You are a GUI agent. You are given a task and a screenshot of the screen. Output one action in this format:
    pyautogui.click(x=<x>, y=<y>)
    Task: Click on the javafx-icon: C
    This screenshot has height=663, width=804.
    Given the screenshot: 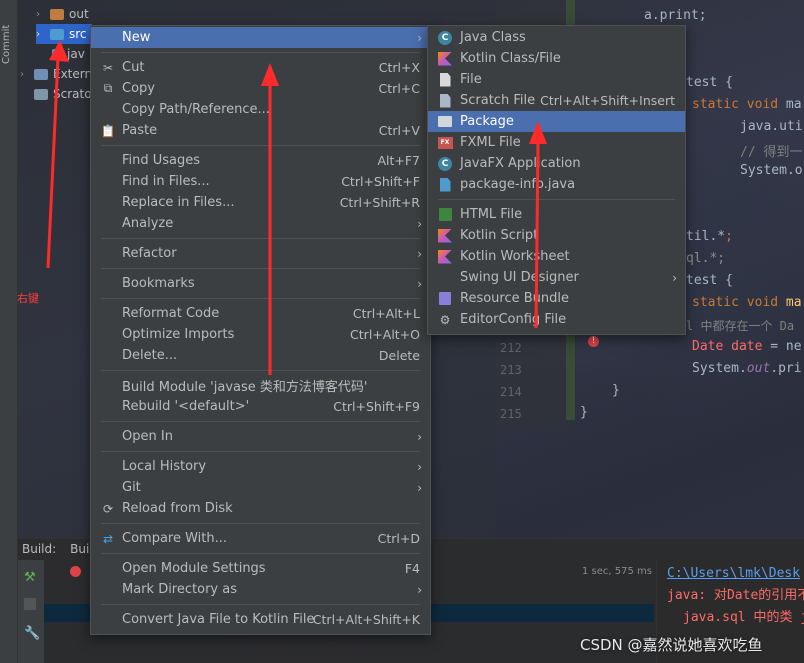 What is the action you would take?
    pyautogui.click(x=445, y=163)
    